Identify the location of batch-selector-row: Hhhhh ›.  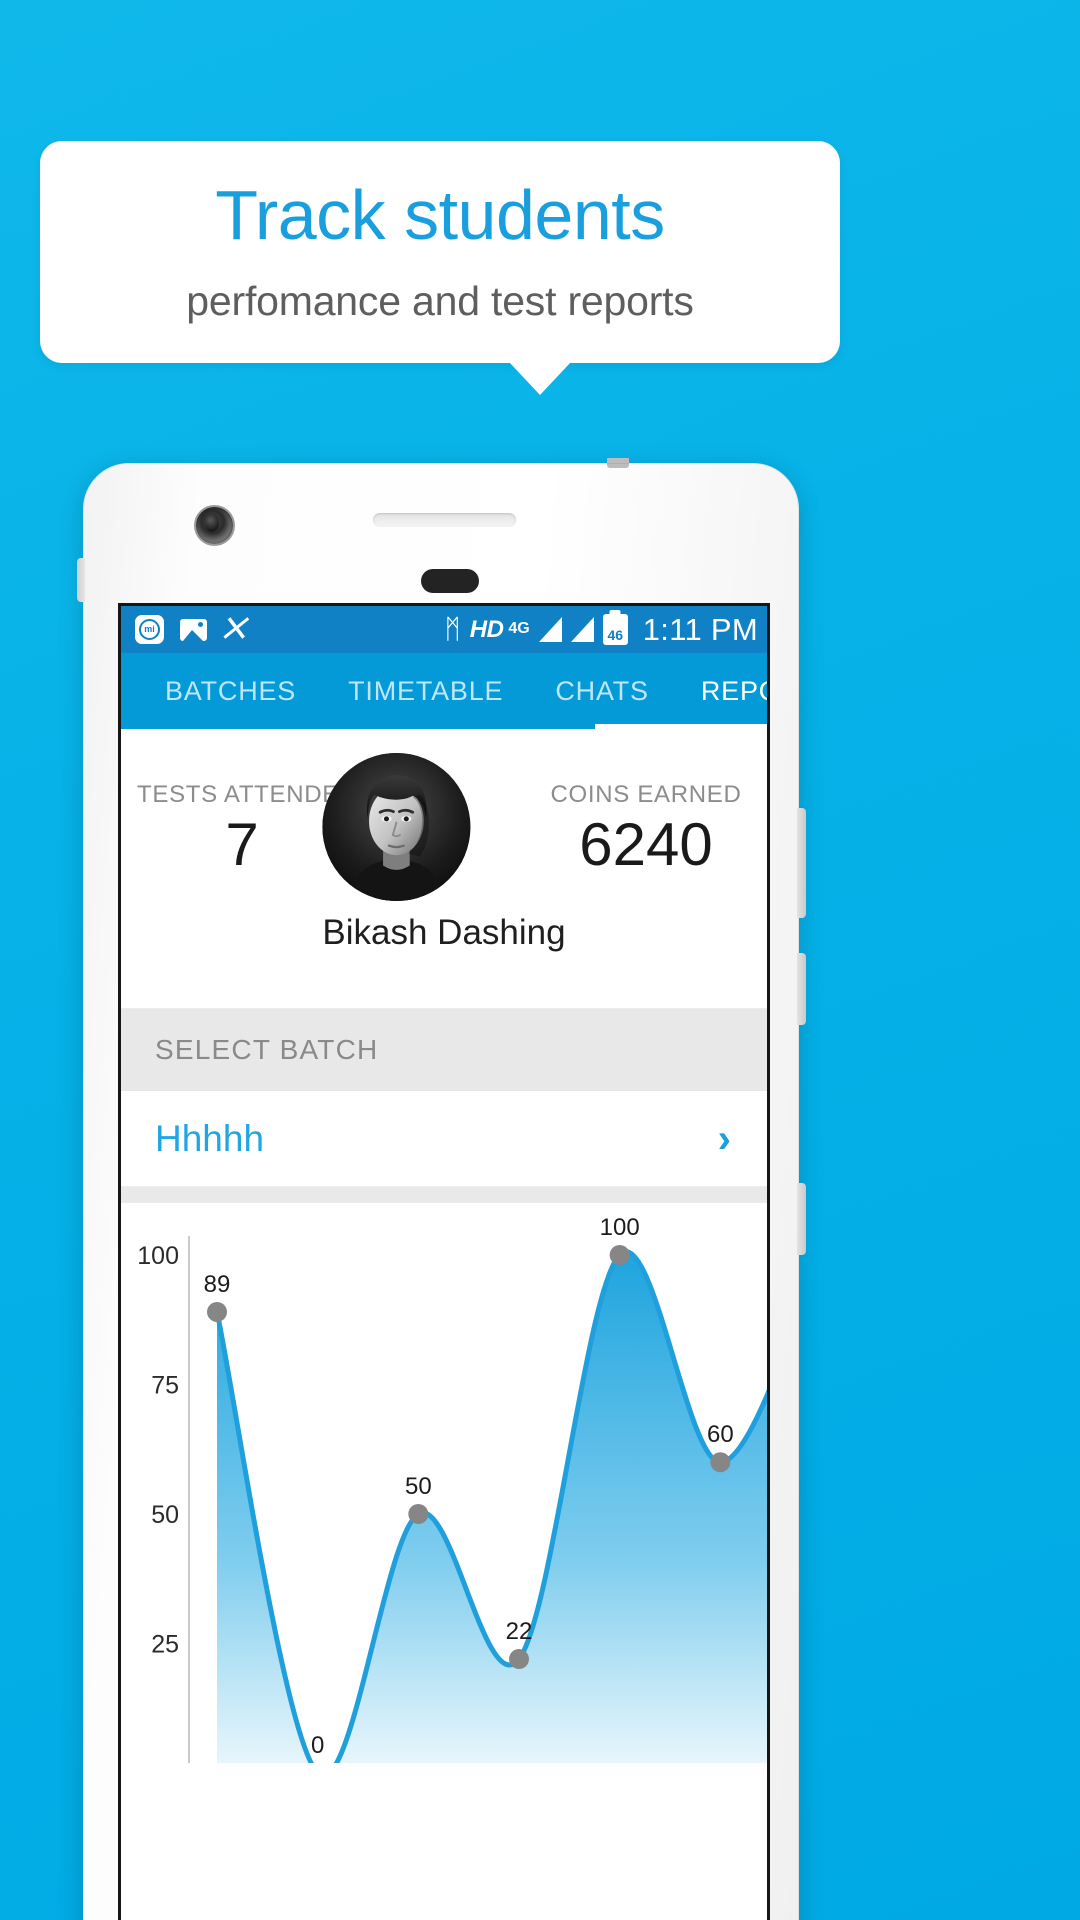
(444, 1139).